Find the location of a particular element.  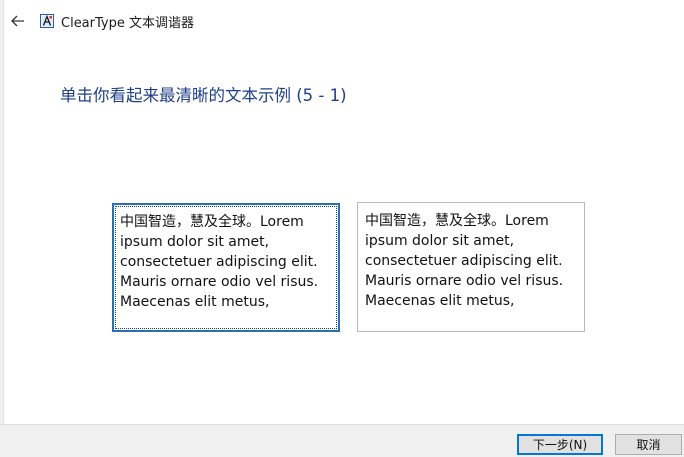

window-left-edge is located at coordinates (2, 228).